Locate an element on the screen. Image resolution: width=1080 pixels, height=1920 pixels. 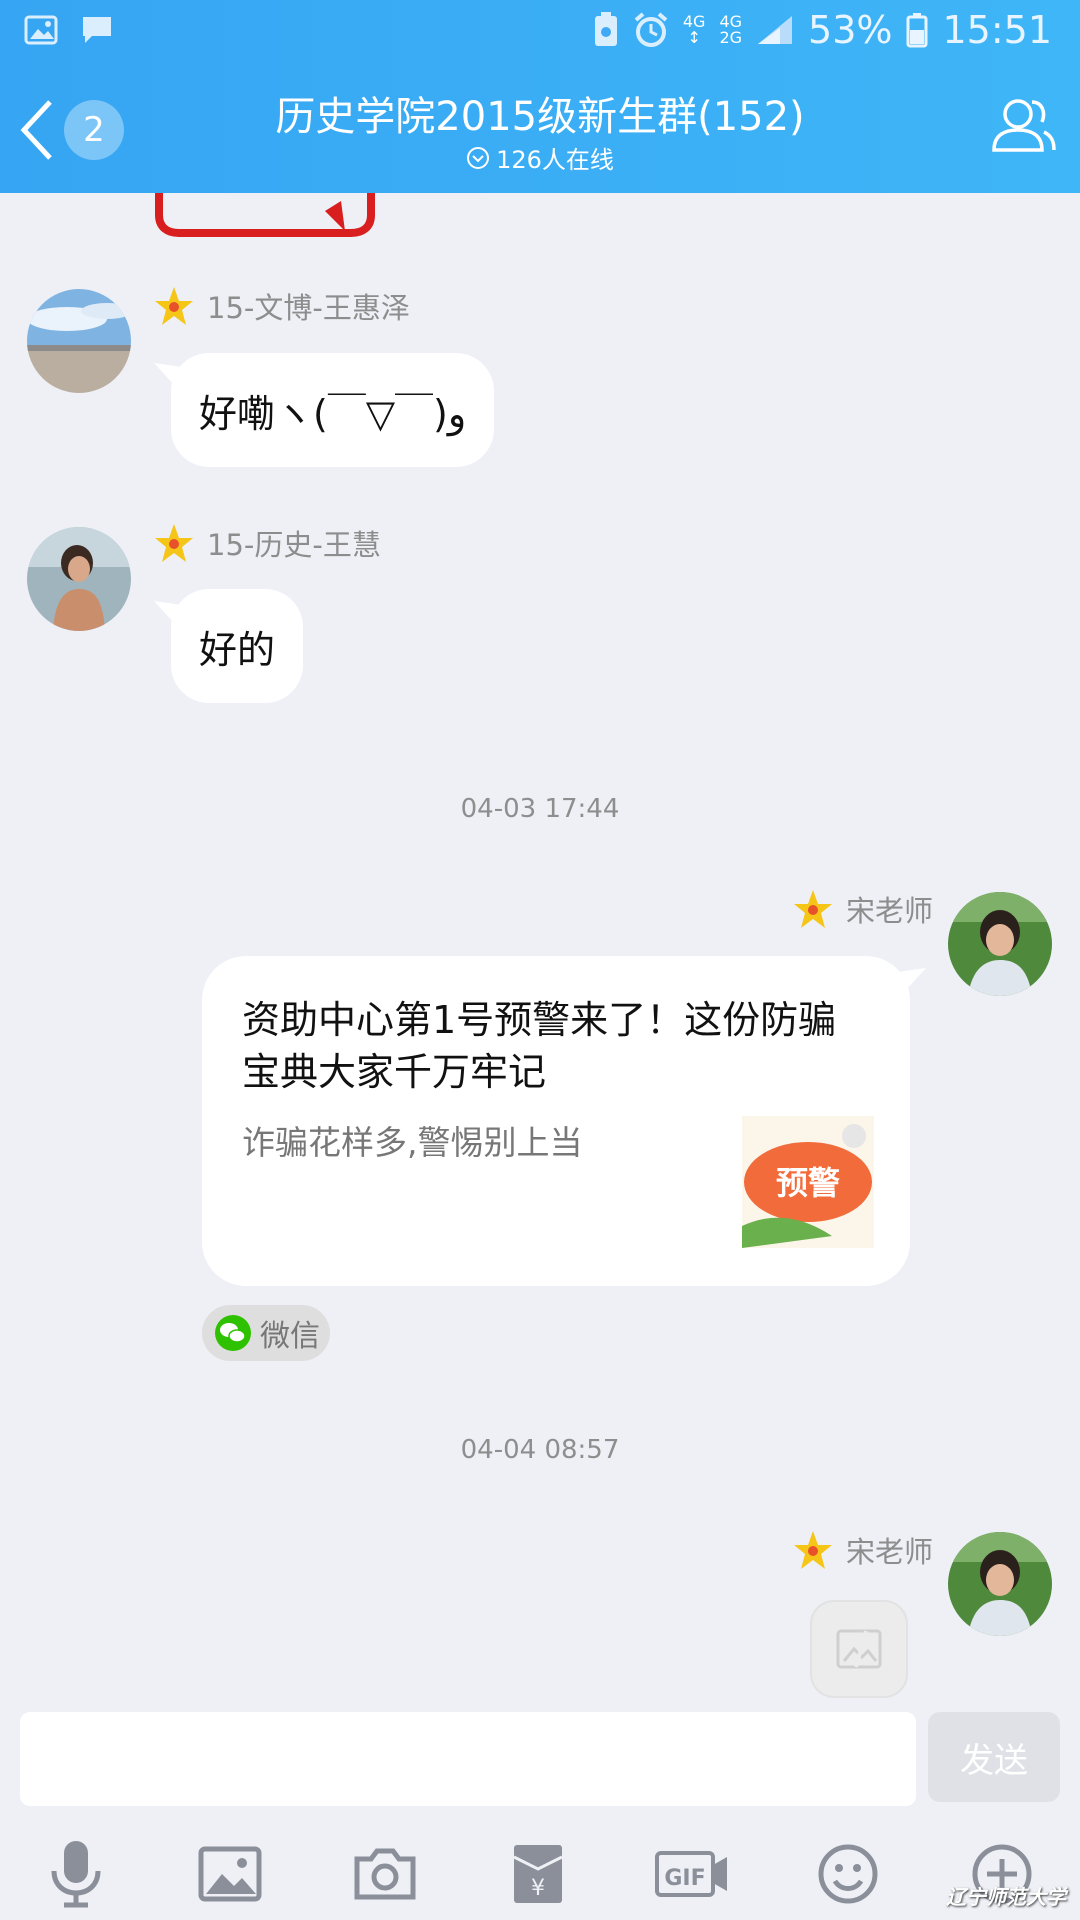
chevron-down-circle-icon is located at coordinates (478, 157).